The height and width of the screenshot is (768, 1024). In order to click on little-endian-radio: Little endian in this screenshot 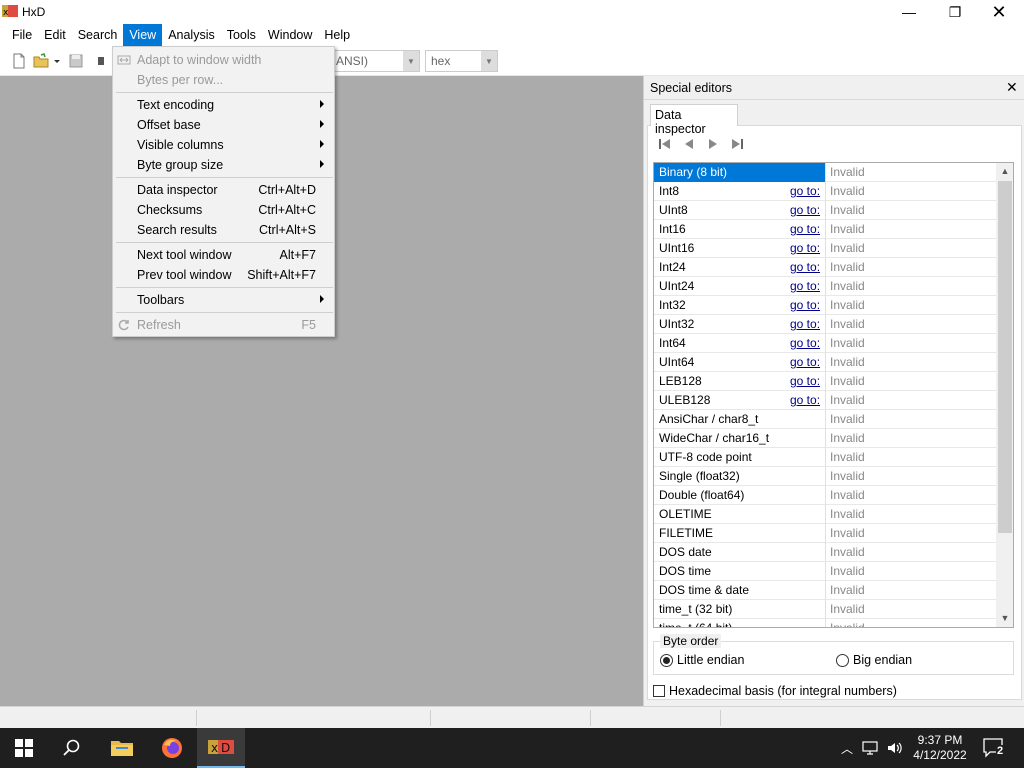, I will do `click(702, 660)`.